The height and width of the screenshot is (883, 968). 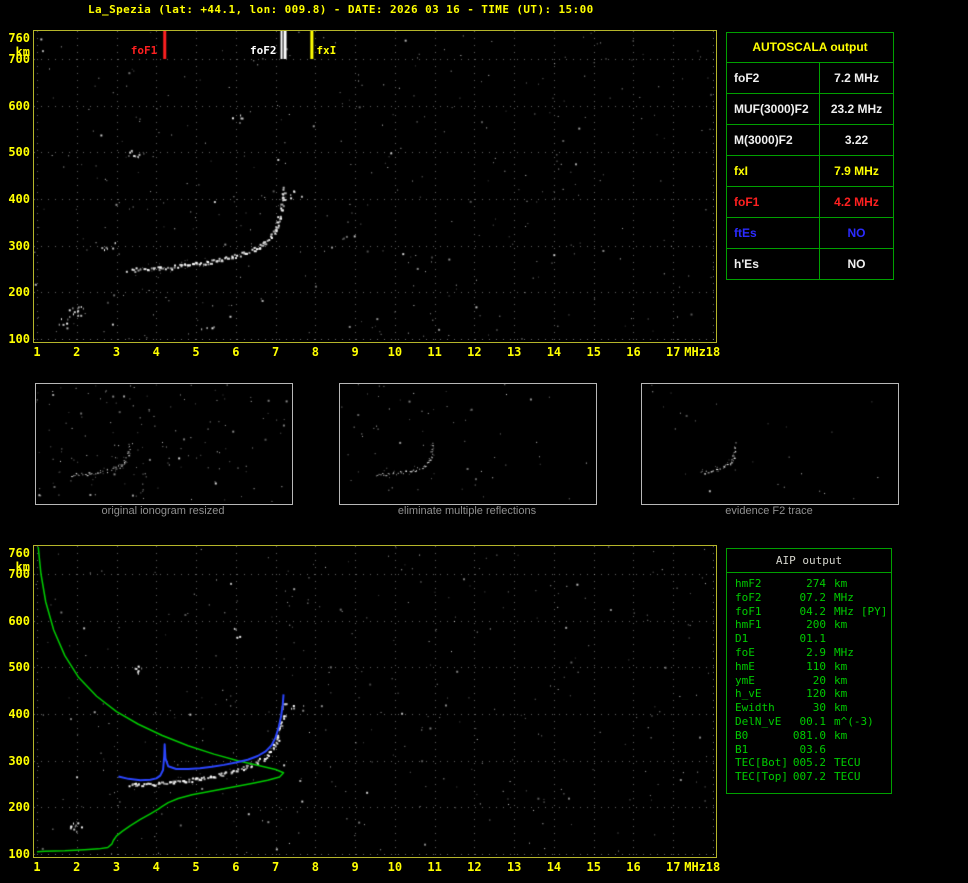 What do you see at coordinates (813, 584) in the screenshot?
I see `aip-row: hmF2 274 km` at bounding box center [813, 584].